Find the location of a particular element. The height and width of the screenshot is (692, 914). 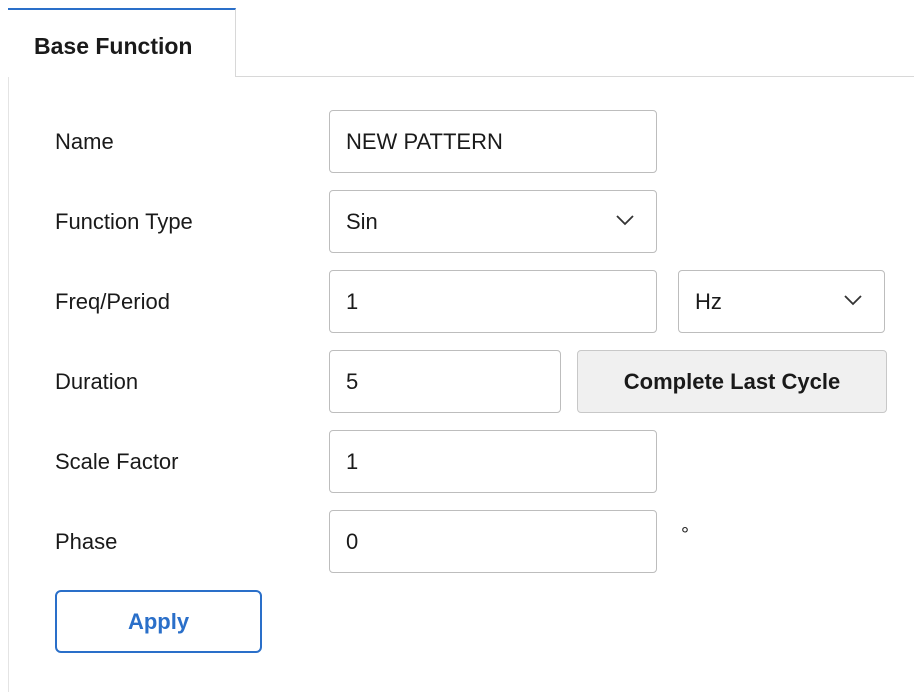

scale-factor-input is located at coordinates (493, 461).